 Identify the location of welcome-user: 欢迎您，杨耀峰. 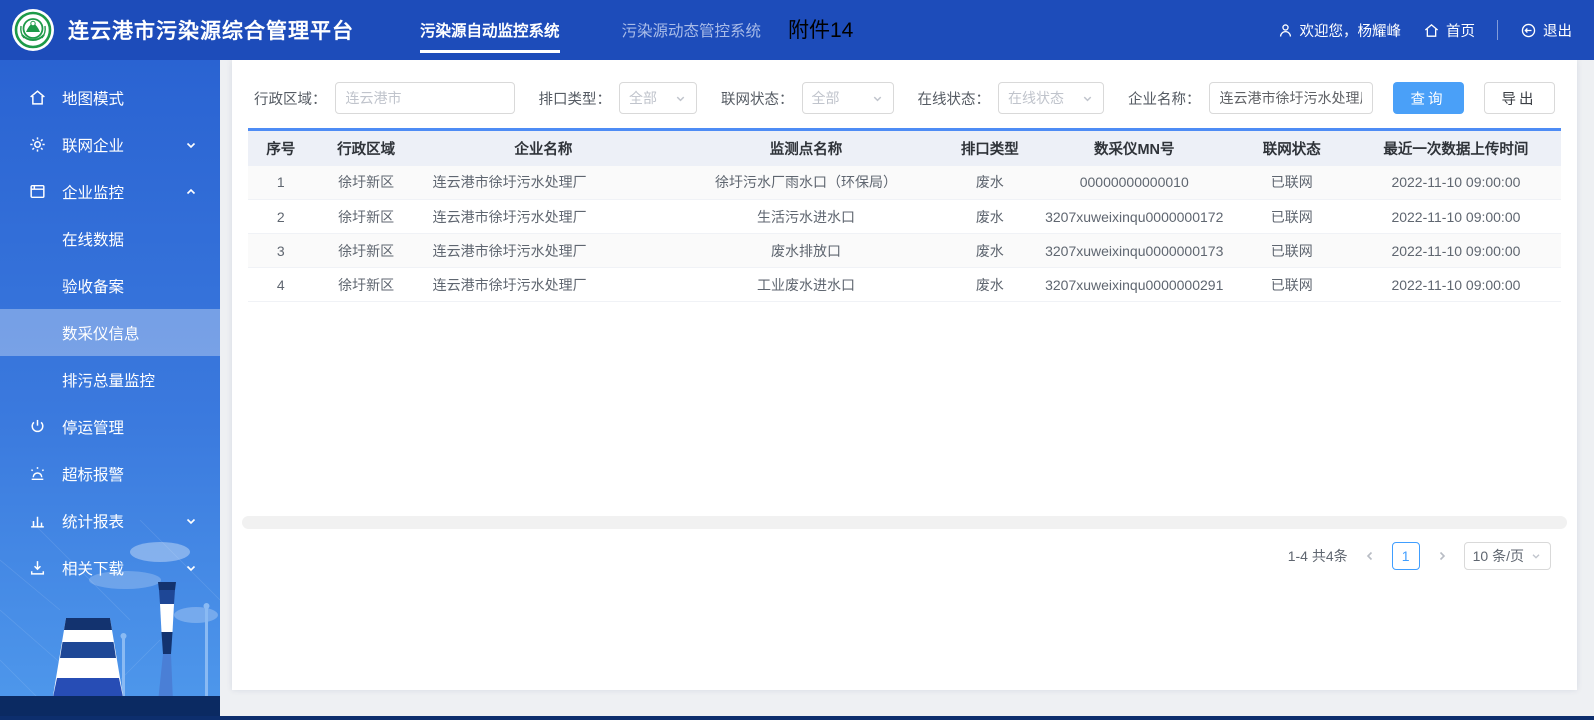
(1339, 30).